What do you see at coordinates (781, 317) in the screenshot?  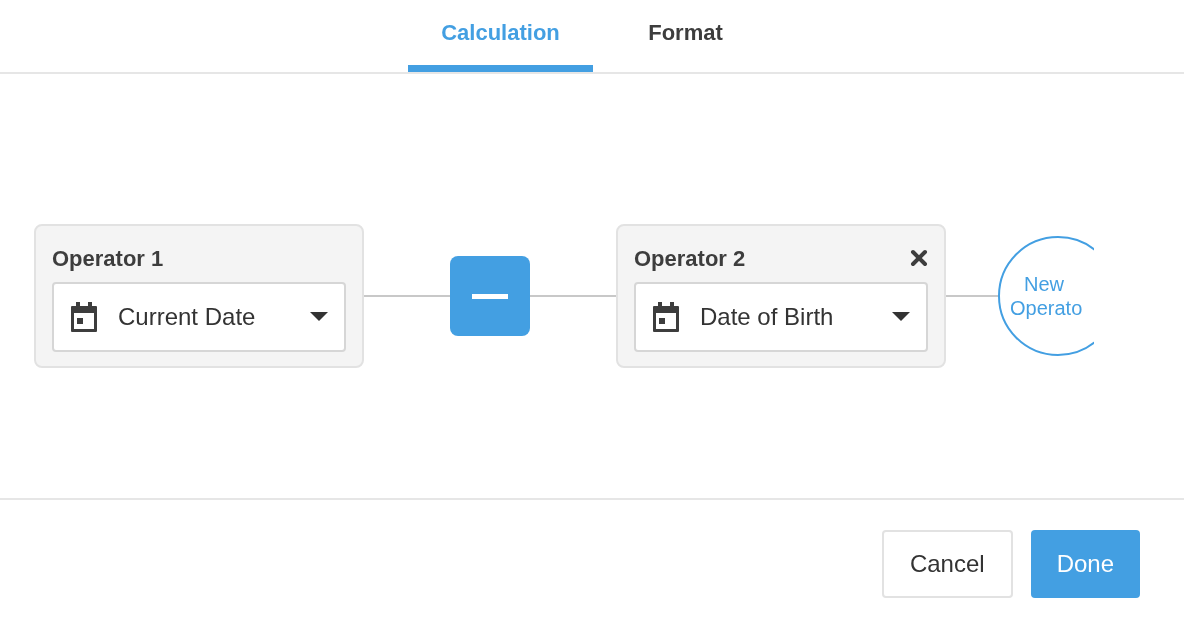 I see `date-dropdown: Date of Birth` at bounding box center [781, 317].